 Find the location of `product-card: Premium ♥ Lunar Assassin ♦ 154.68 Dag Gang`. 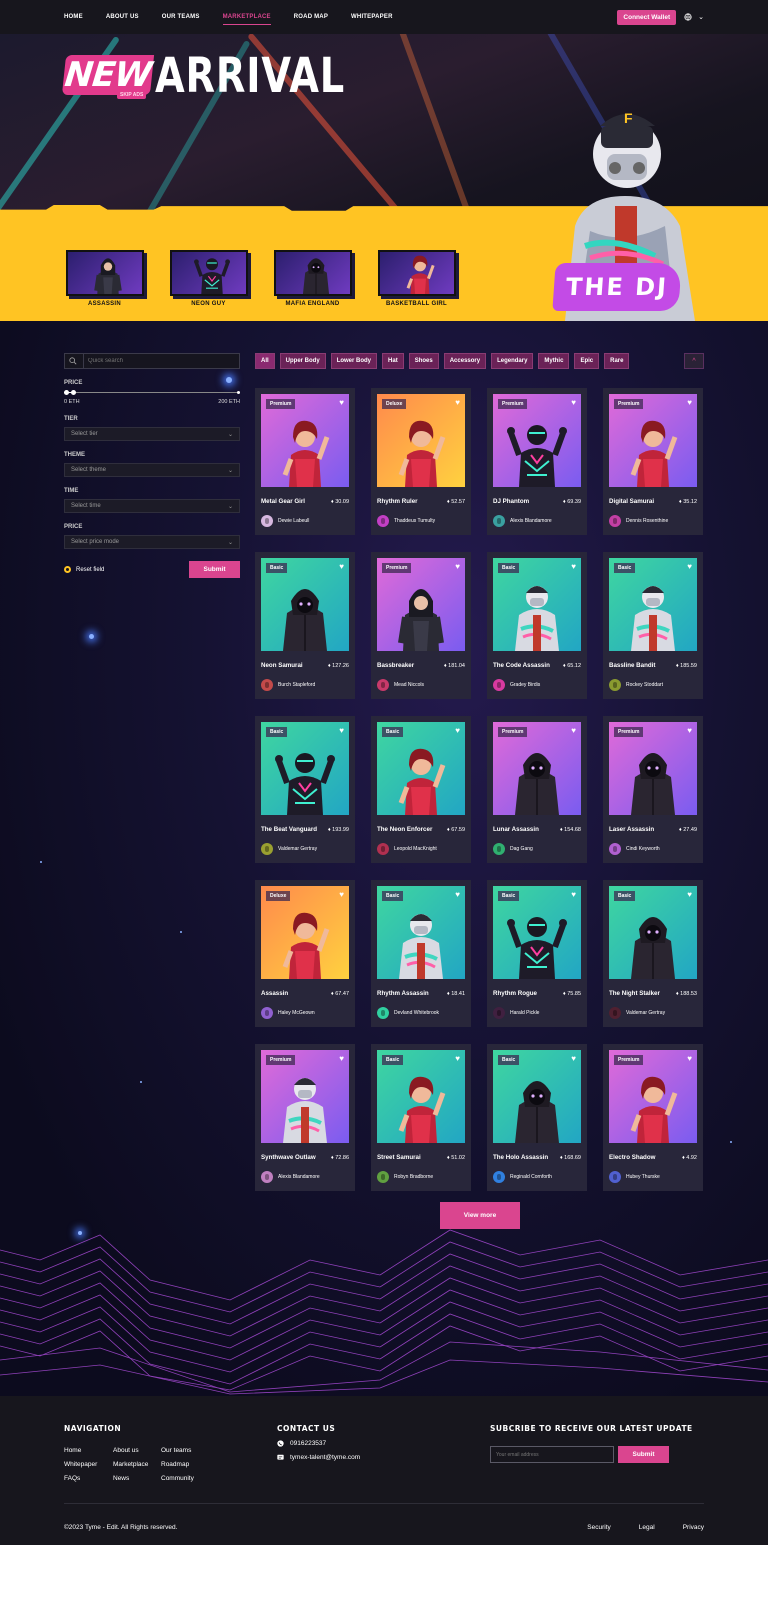

product-card: Premium ♥ Lunar Assassin ♦ 154.68 Dag Gang is located at coordinates (537, 789).